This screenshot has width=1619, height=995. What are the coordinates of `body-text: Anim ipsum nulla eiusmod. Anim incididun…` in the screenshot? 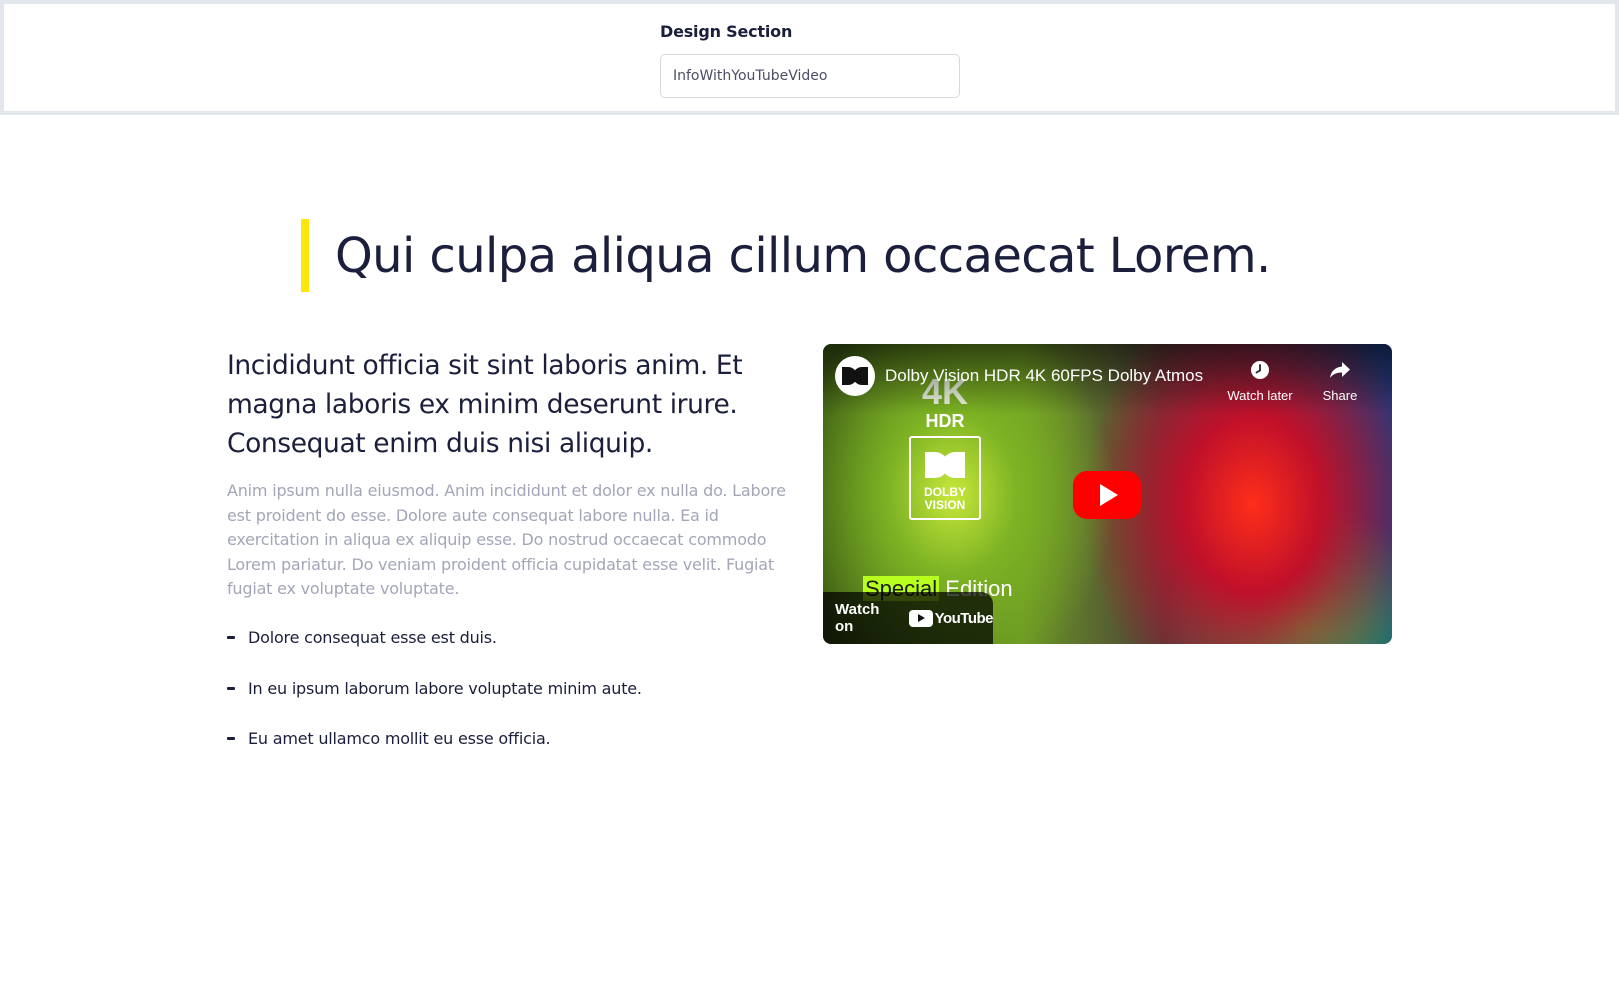 It's located at (506, 539).